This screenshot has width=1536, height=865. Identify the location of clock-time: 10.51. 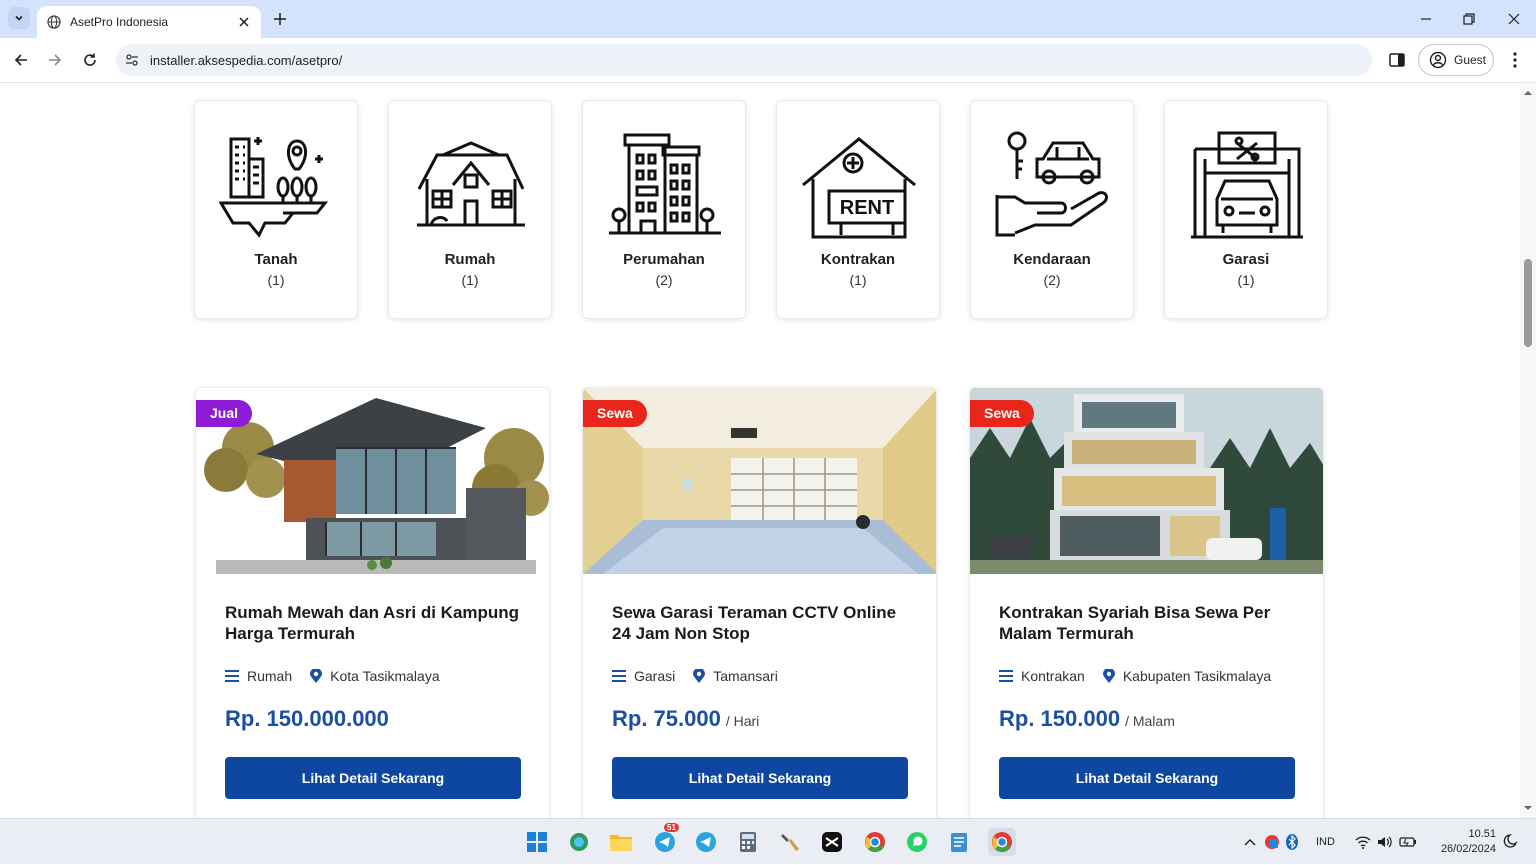
(1482, 834).